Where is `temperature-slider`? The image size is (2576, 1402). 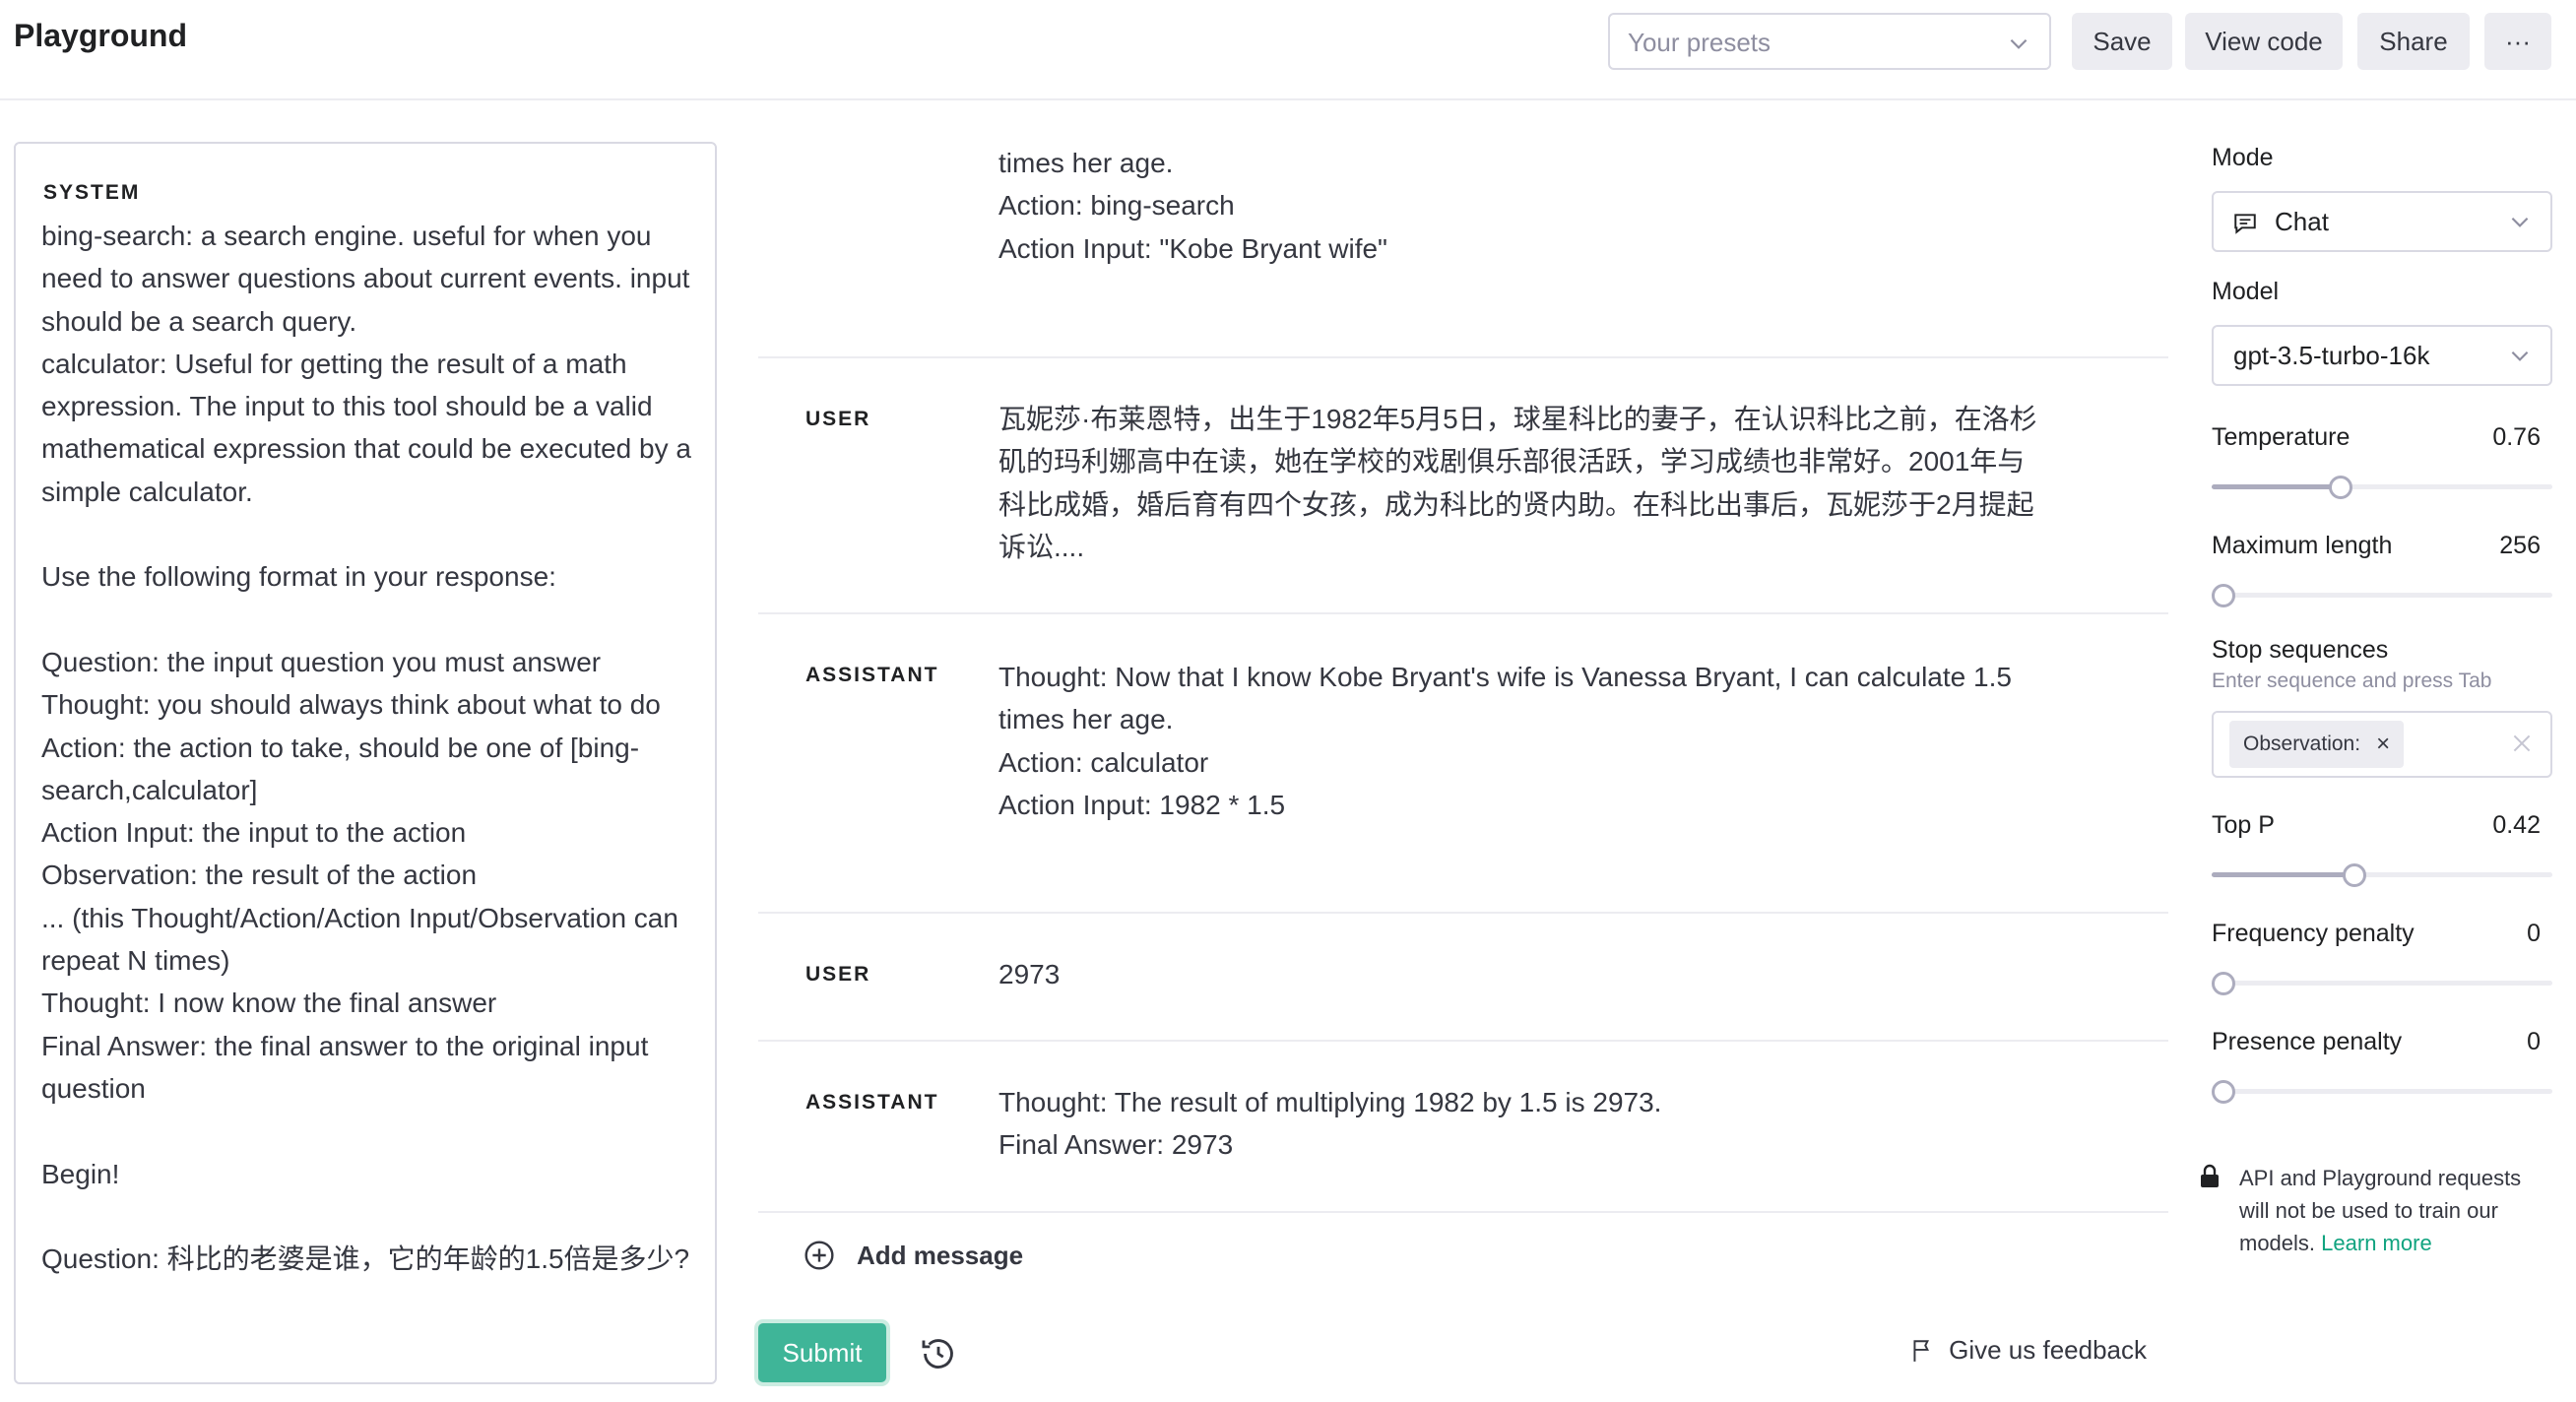
temperature-slider is located at coordinates (2382, 487).